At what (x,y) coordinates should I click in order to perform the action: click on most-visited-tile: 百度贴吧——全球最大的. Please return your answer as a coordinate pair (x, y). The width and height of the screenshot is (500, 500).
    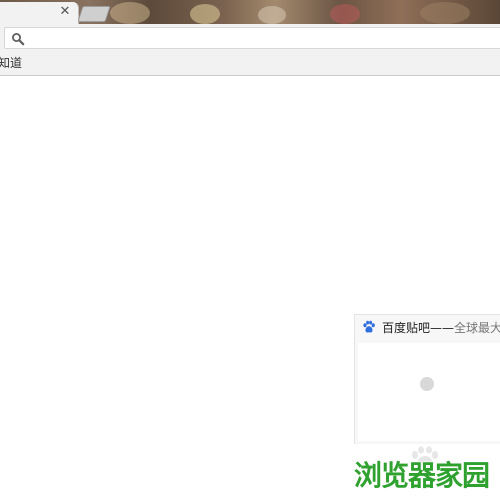
    Looking at the image, I should click on (427, 379).